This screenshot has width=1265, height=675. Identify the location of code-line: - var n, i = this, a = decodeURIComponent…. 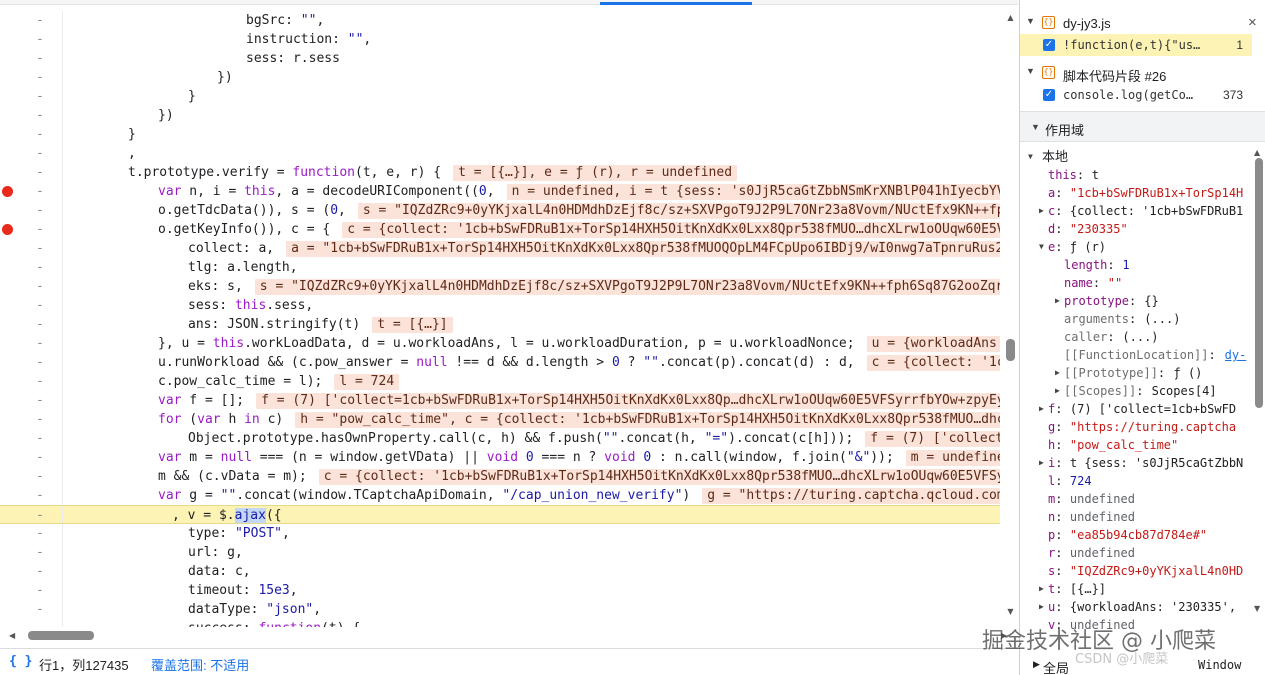
(500, 191).